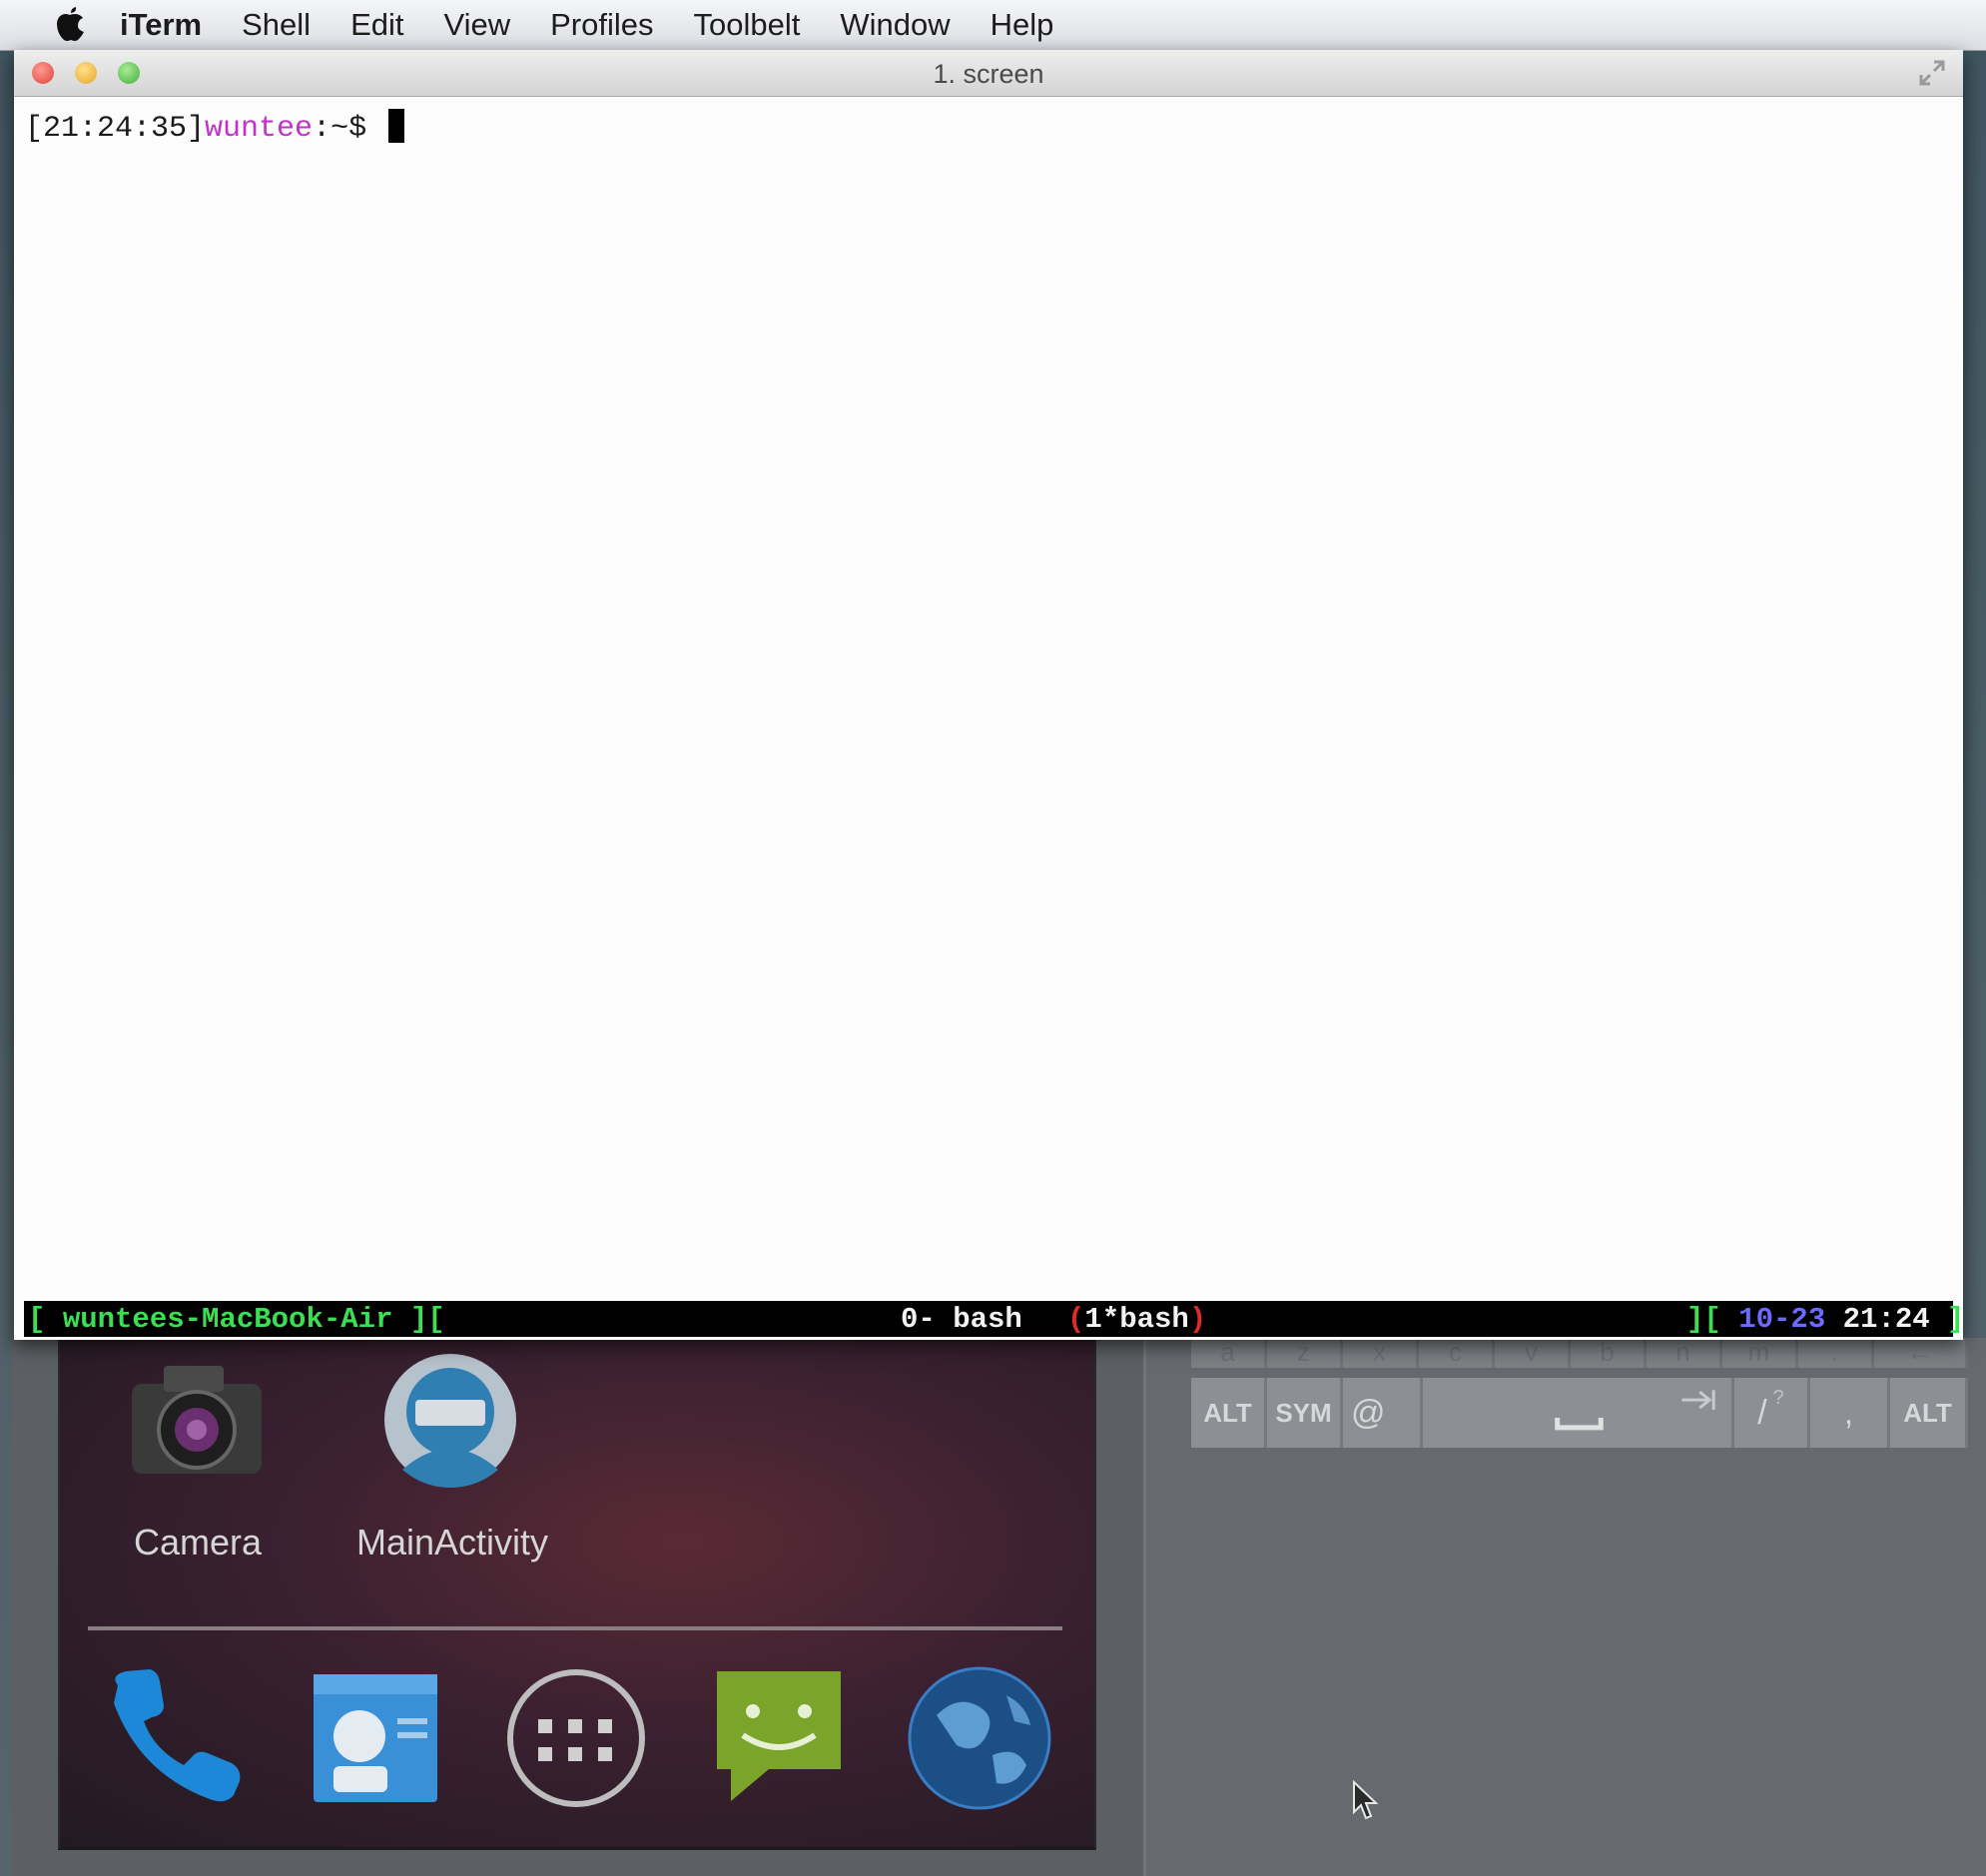 This screenshot has height=1876, width=1986. I want to click on contacts-icon, so click(373, 1738).